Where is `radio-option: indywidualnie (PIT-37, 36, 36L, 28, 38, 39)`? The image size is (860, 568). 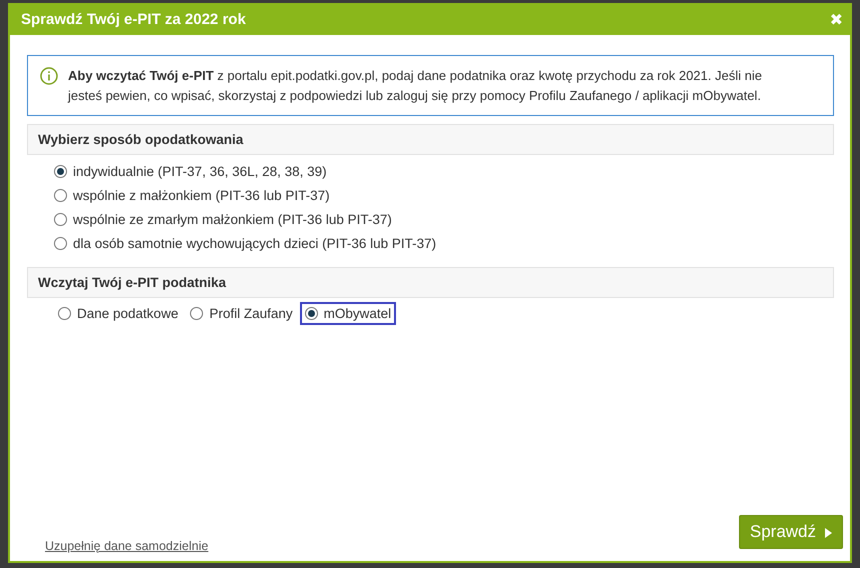
radio-option: indywidualnie (PIT-37, 36, 36L, 28, 38, 39) is located at coordinates (190, 171).